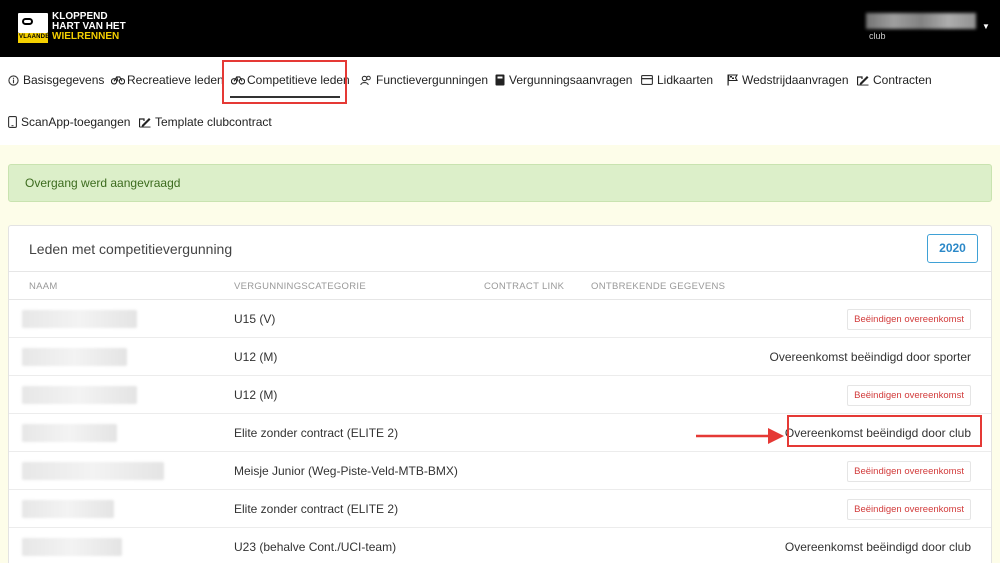 The height and width of the screenshot is (563, 1000). What do you see at coordinates (315, 547) in the screenshot?
I see `license-category: U23 (behalve Cont./UCI-team)` at bounding box center [315, 547].